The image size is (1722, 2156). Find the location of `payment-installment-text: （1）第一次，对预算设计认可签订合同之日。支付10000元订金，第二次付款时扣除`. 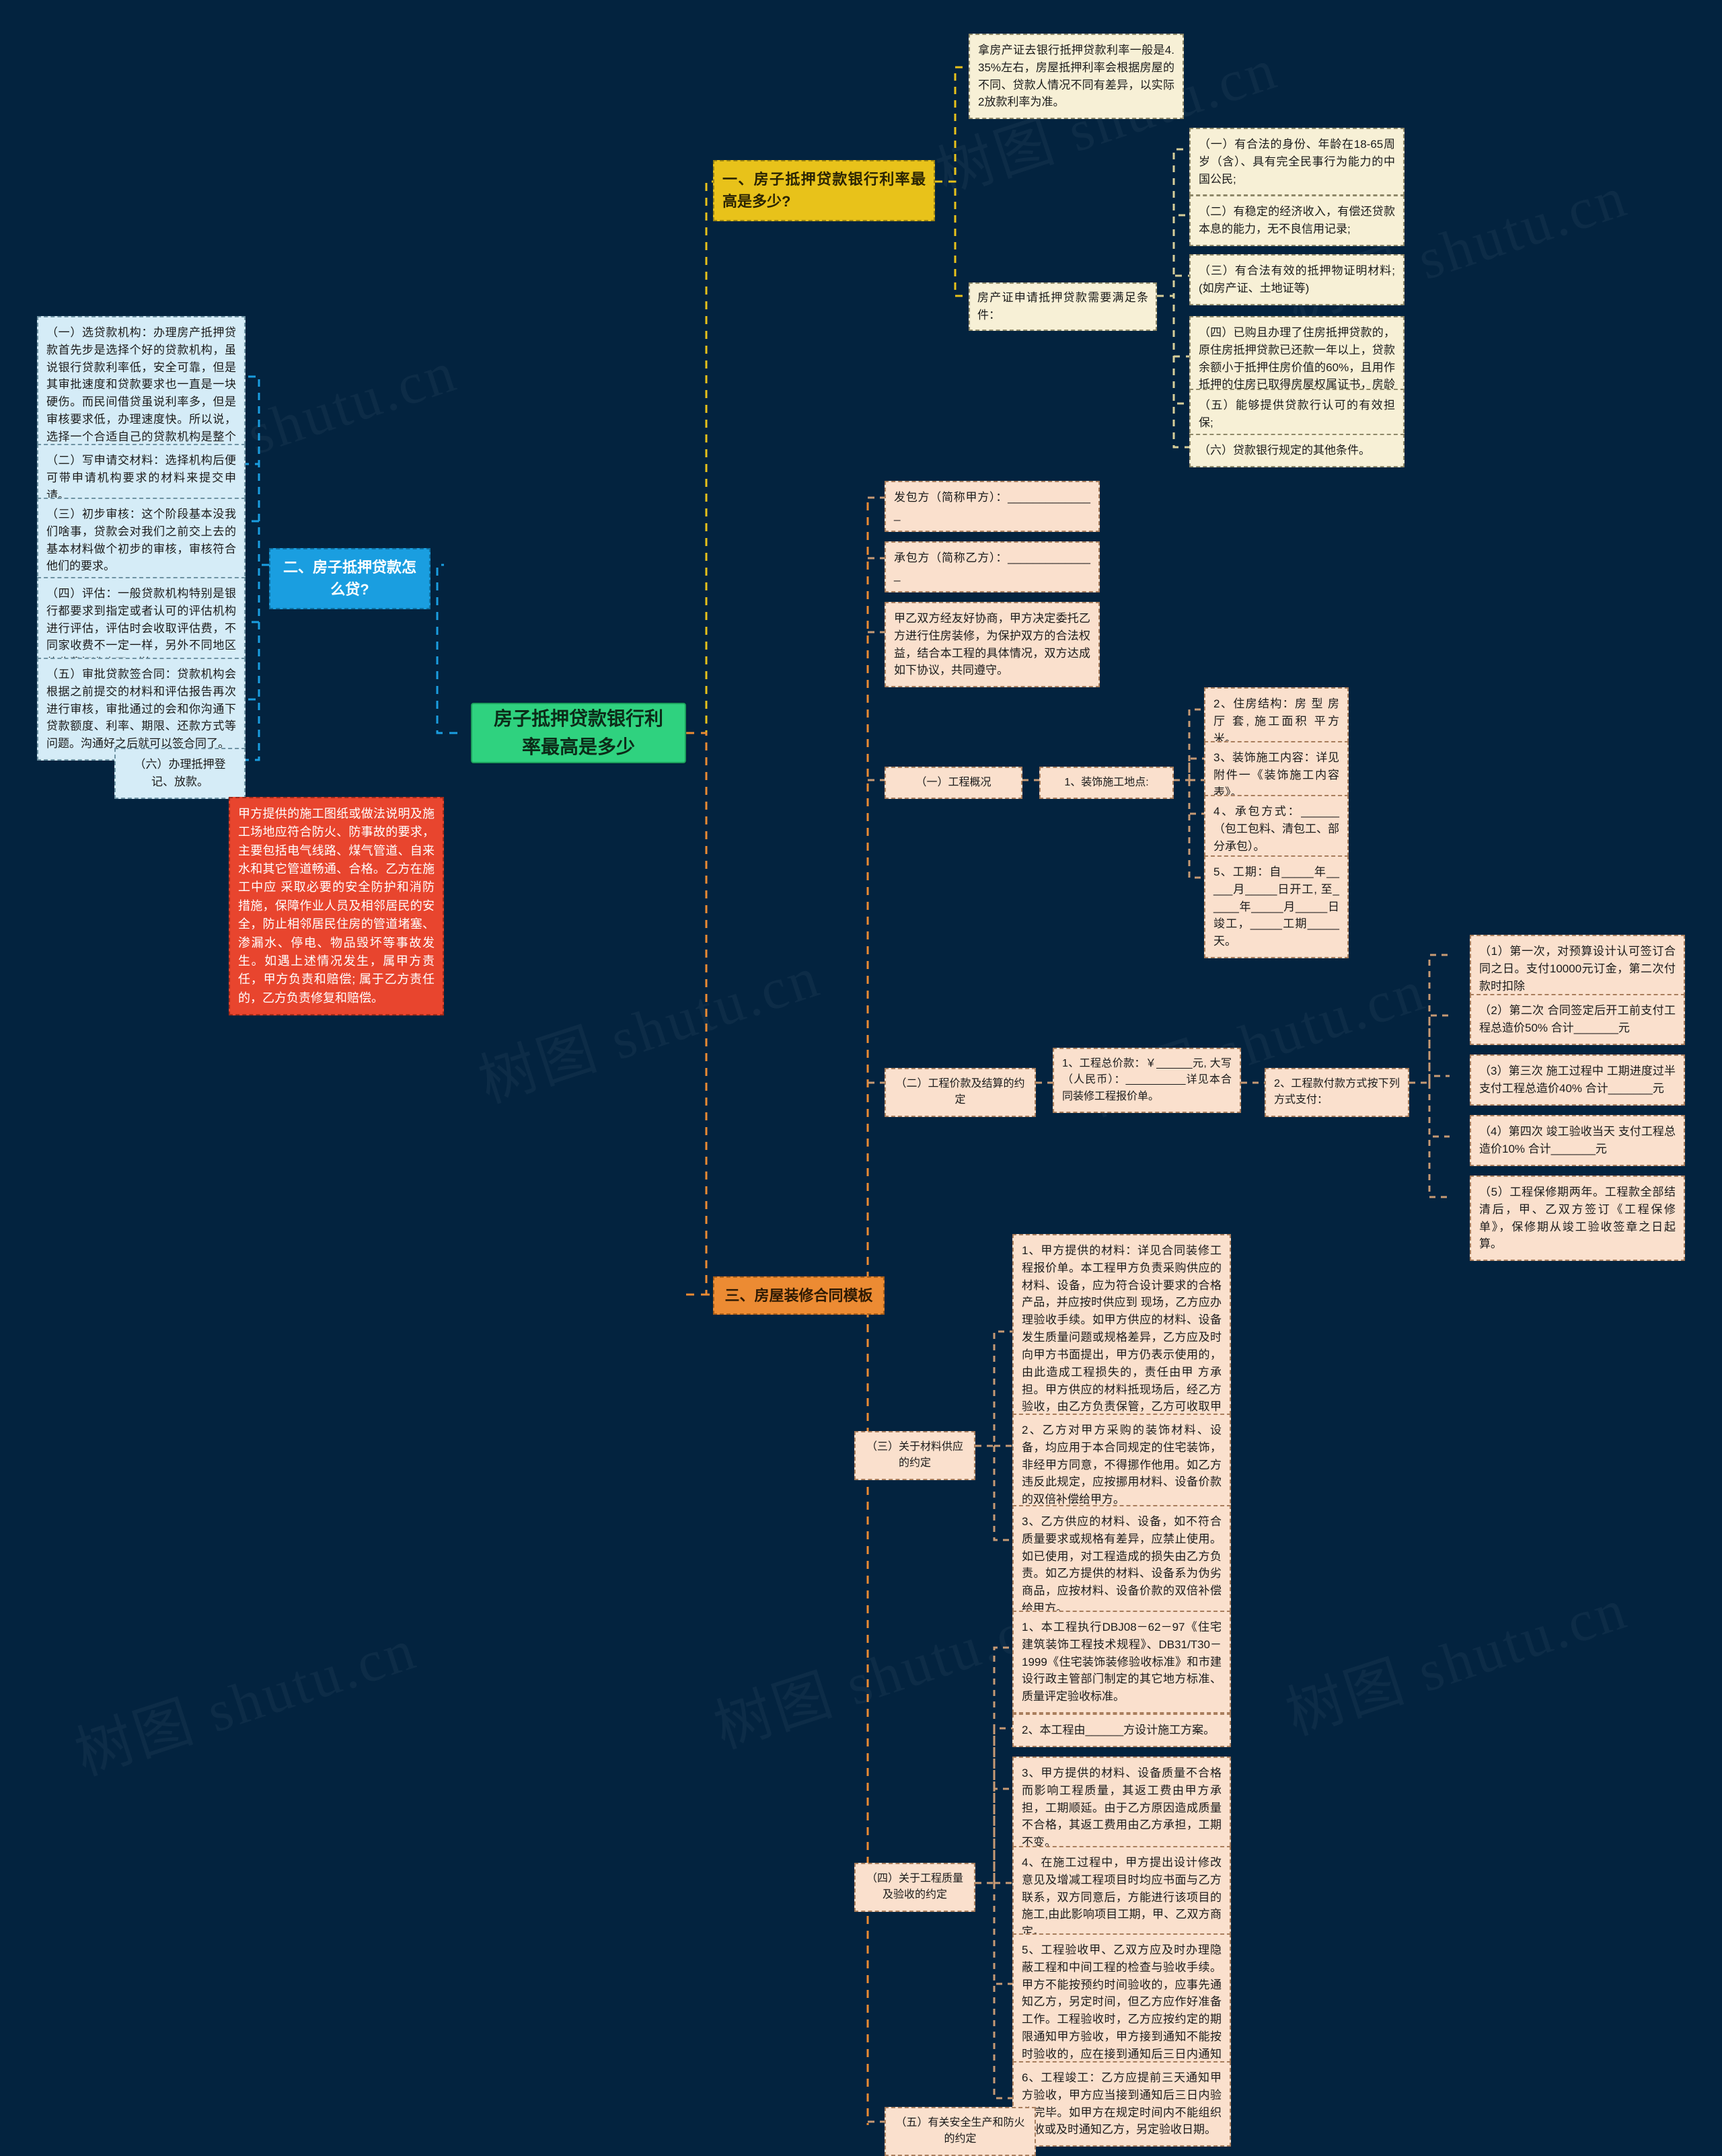

payment-installment-text: （1）第一次，对预算设计认可签订合同之日。支付10000元订金，第二次付款时扣除 is located at coordinates (1577, 969).